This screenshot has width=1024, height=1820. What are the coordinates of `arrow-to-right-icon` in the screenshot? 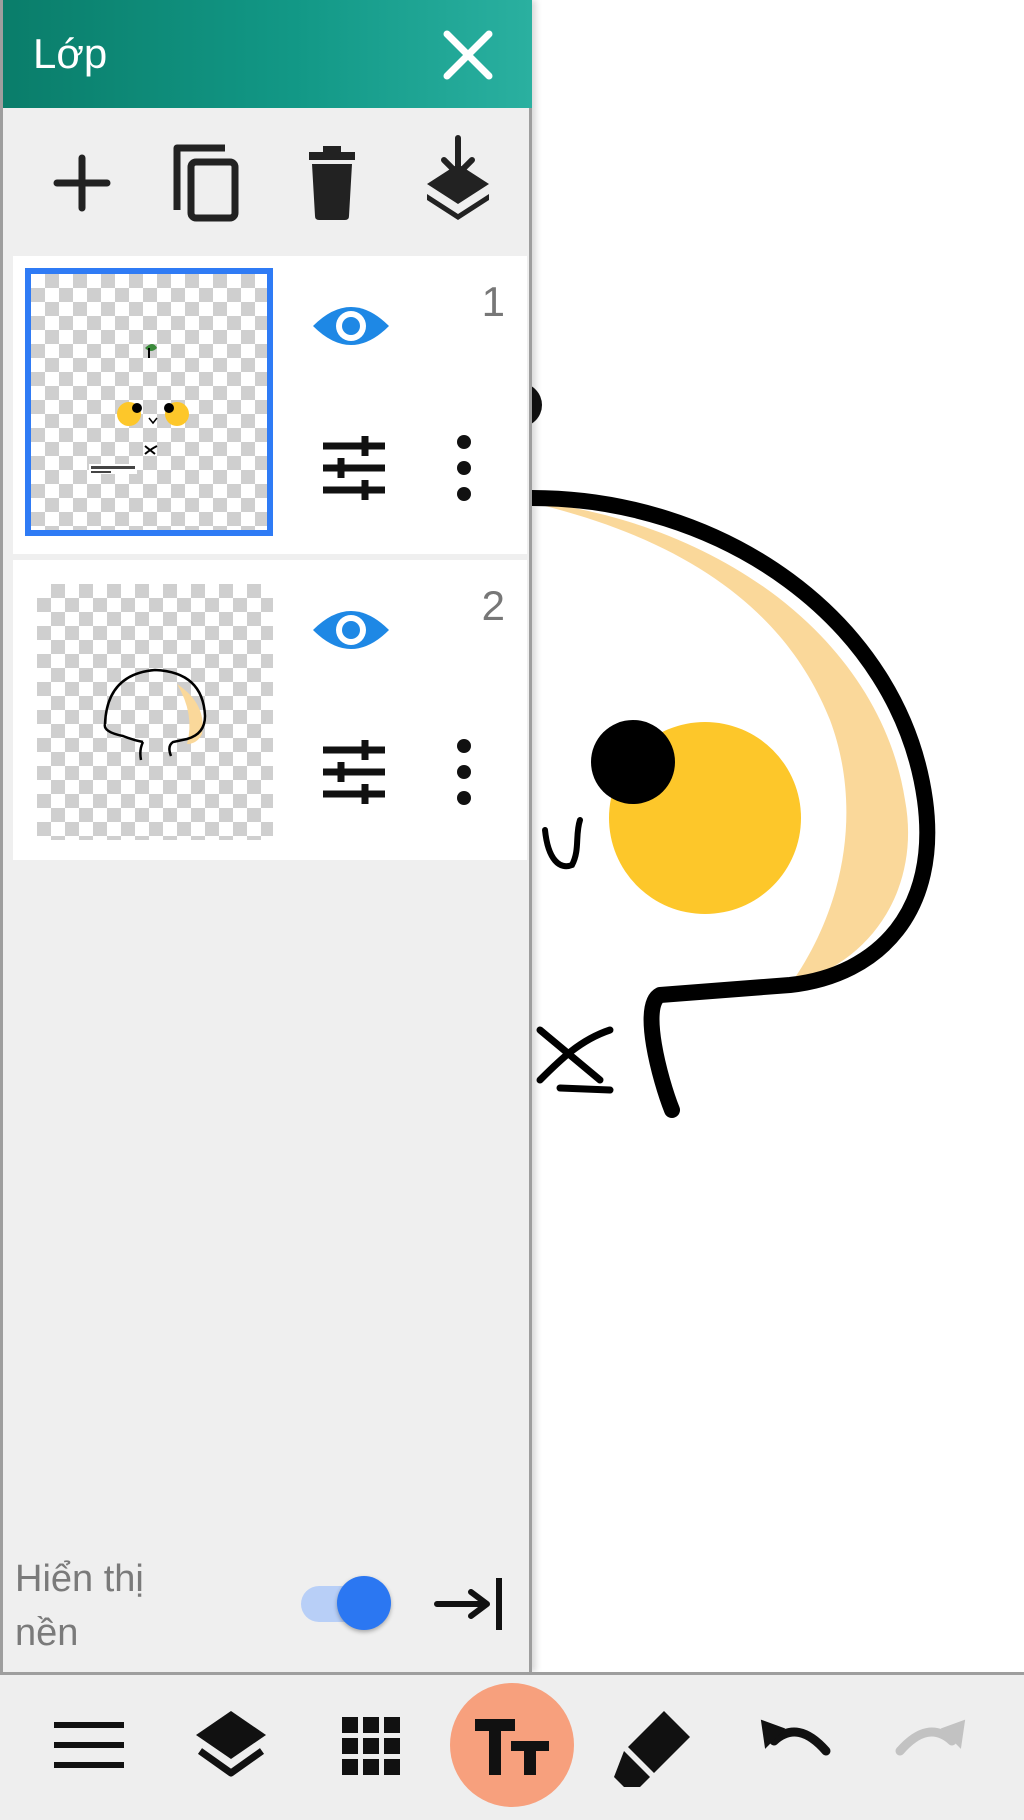 It's located at (468, 1604).